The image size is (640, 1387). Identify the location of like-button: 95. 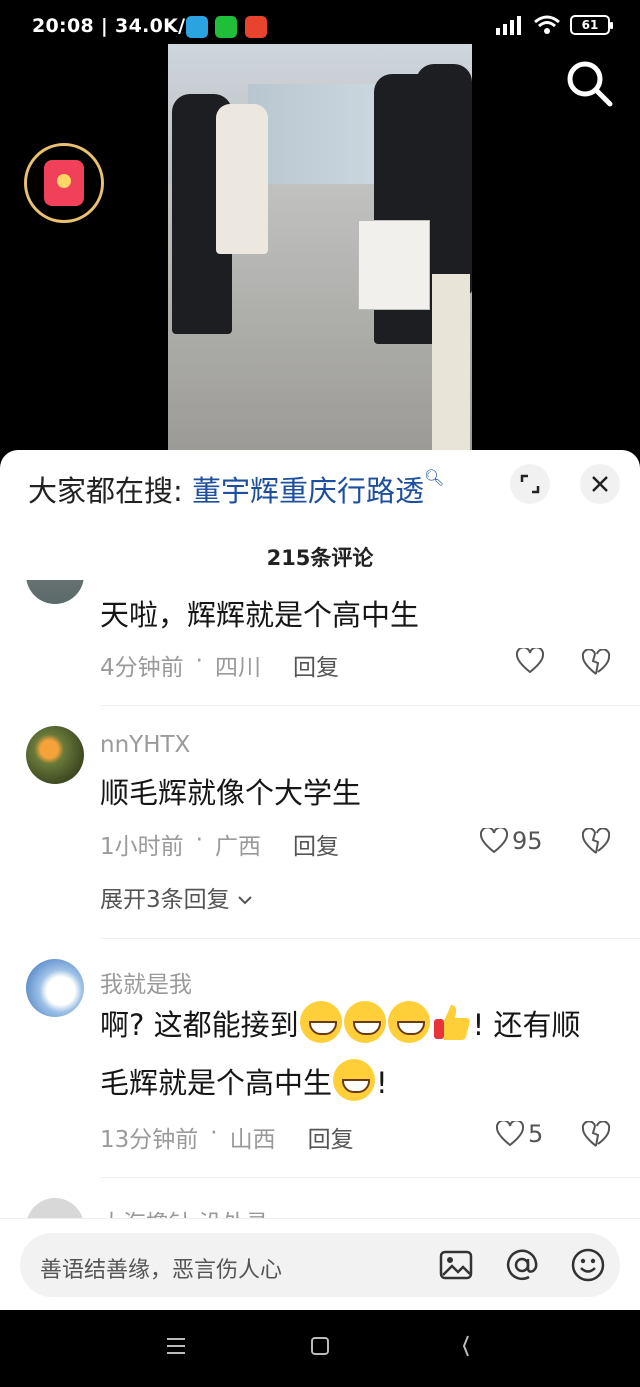
(511, 841).